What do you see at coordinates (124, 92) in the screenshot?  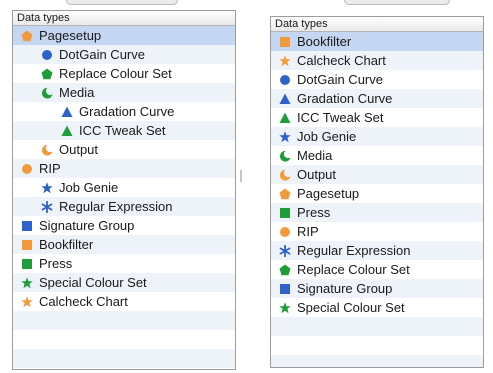 I see `tree-item-media: Media` at bounding box center [124, 92].